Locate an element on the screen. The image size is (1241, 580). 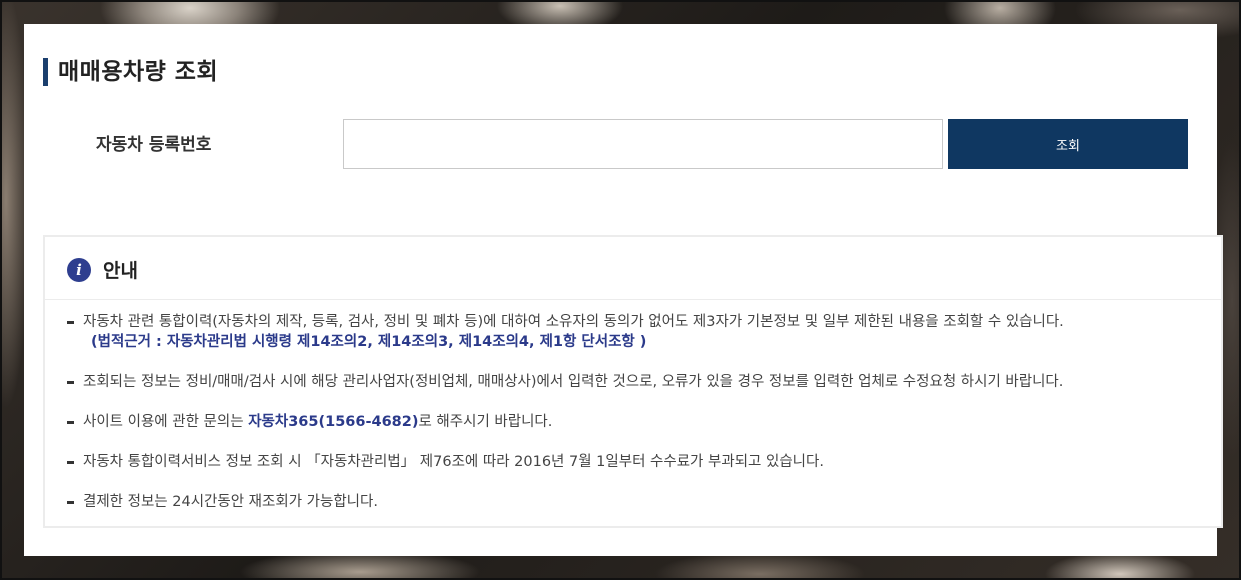
notice-text-prefix: 사이트 이용에 관한 문의는 is located at coordinates (166, 422).